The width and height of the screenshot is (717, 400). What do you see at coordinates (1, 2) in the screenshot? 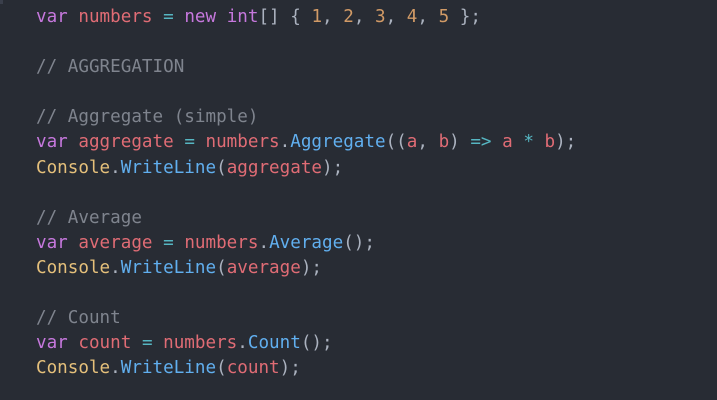
I see `gutter-marker` at bounding box center [1, 2].